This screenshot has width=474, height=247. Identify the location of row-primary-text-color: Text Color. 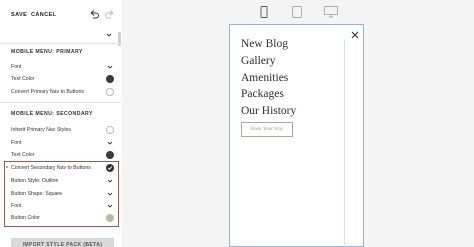
(61, 79).